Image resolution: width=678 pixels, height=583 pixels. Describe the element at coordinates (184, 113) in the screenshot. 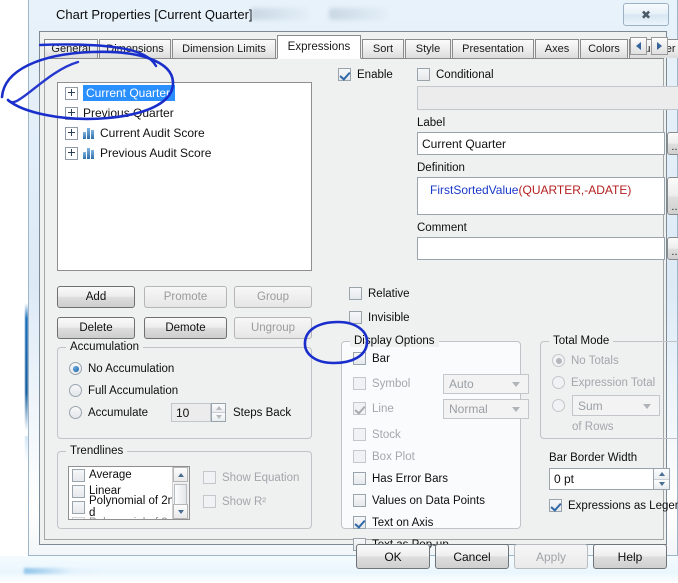

I see `tree-item-previous-quarter: Previous Quarter` at that location.